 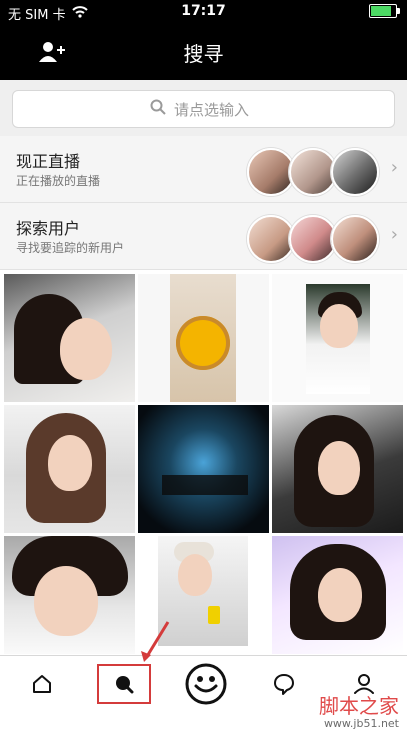 I want to click on battery-fill, so click(x=381, y=11).